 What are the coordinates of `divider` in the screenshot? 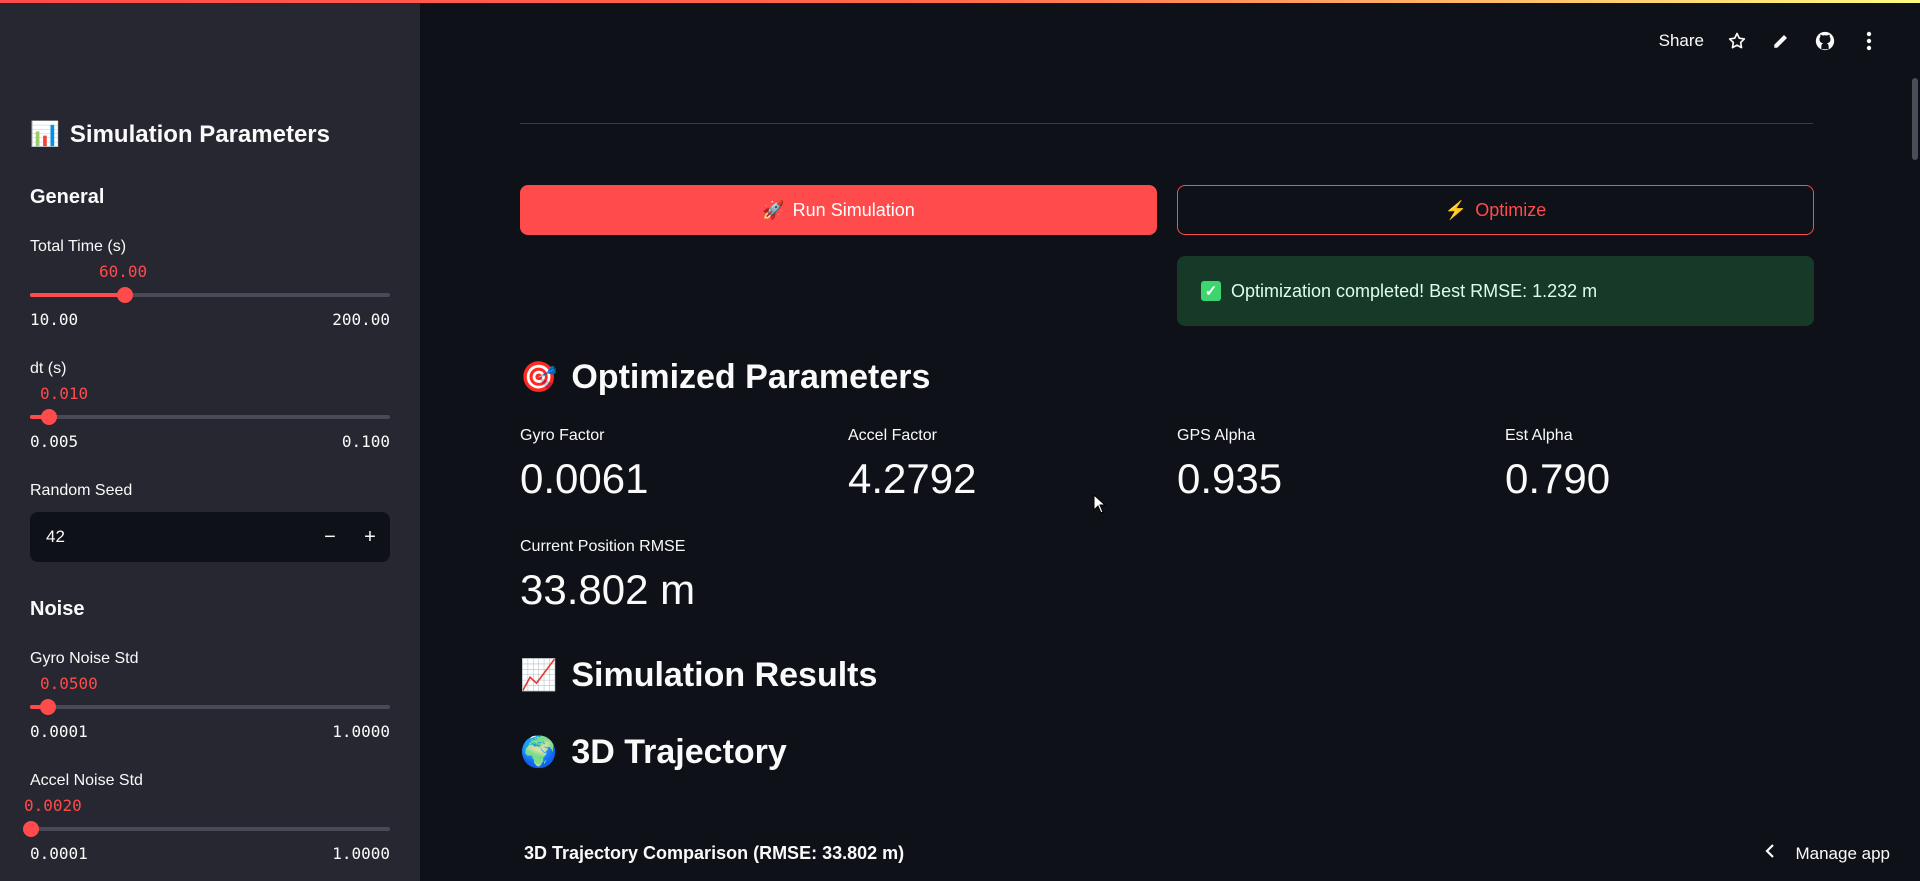 It's located at (1166, 123).